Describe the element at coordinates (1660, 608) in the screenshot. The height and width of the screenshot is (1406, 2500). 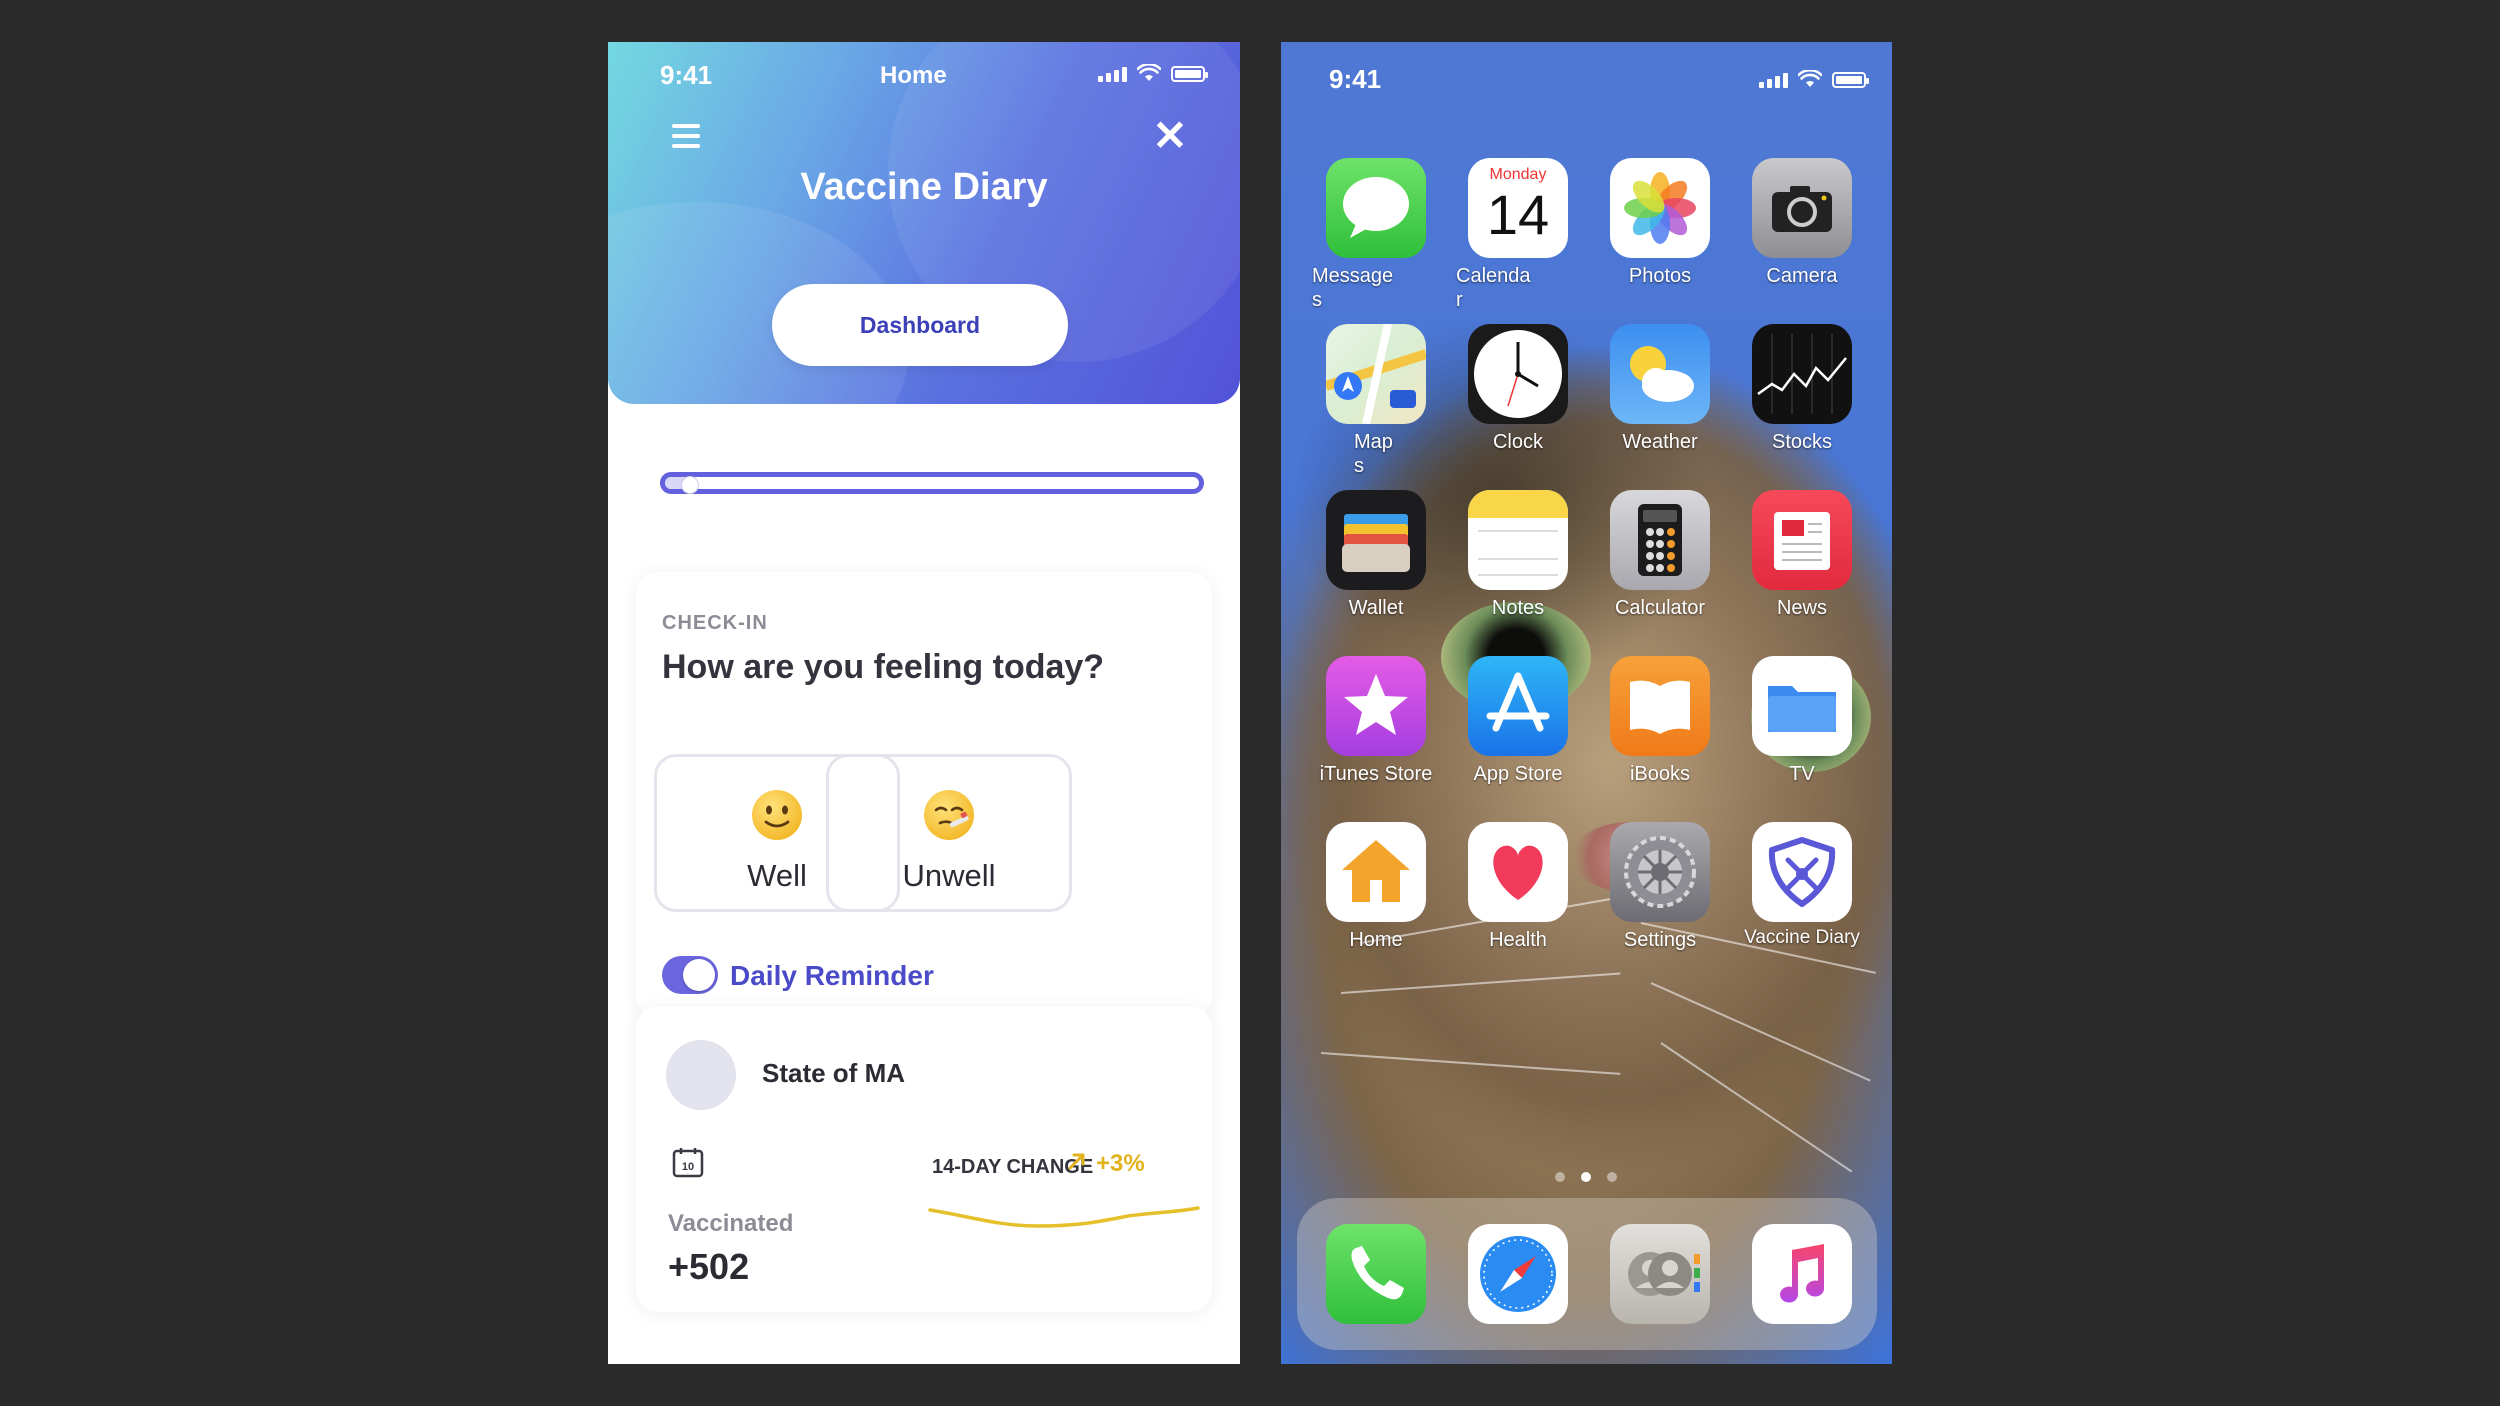
I see `app-label-calculator: Calculator` at that location.